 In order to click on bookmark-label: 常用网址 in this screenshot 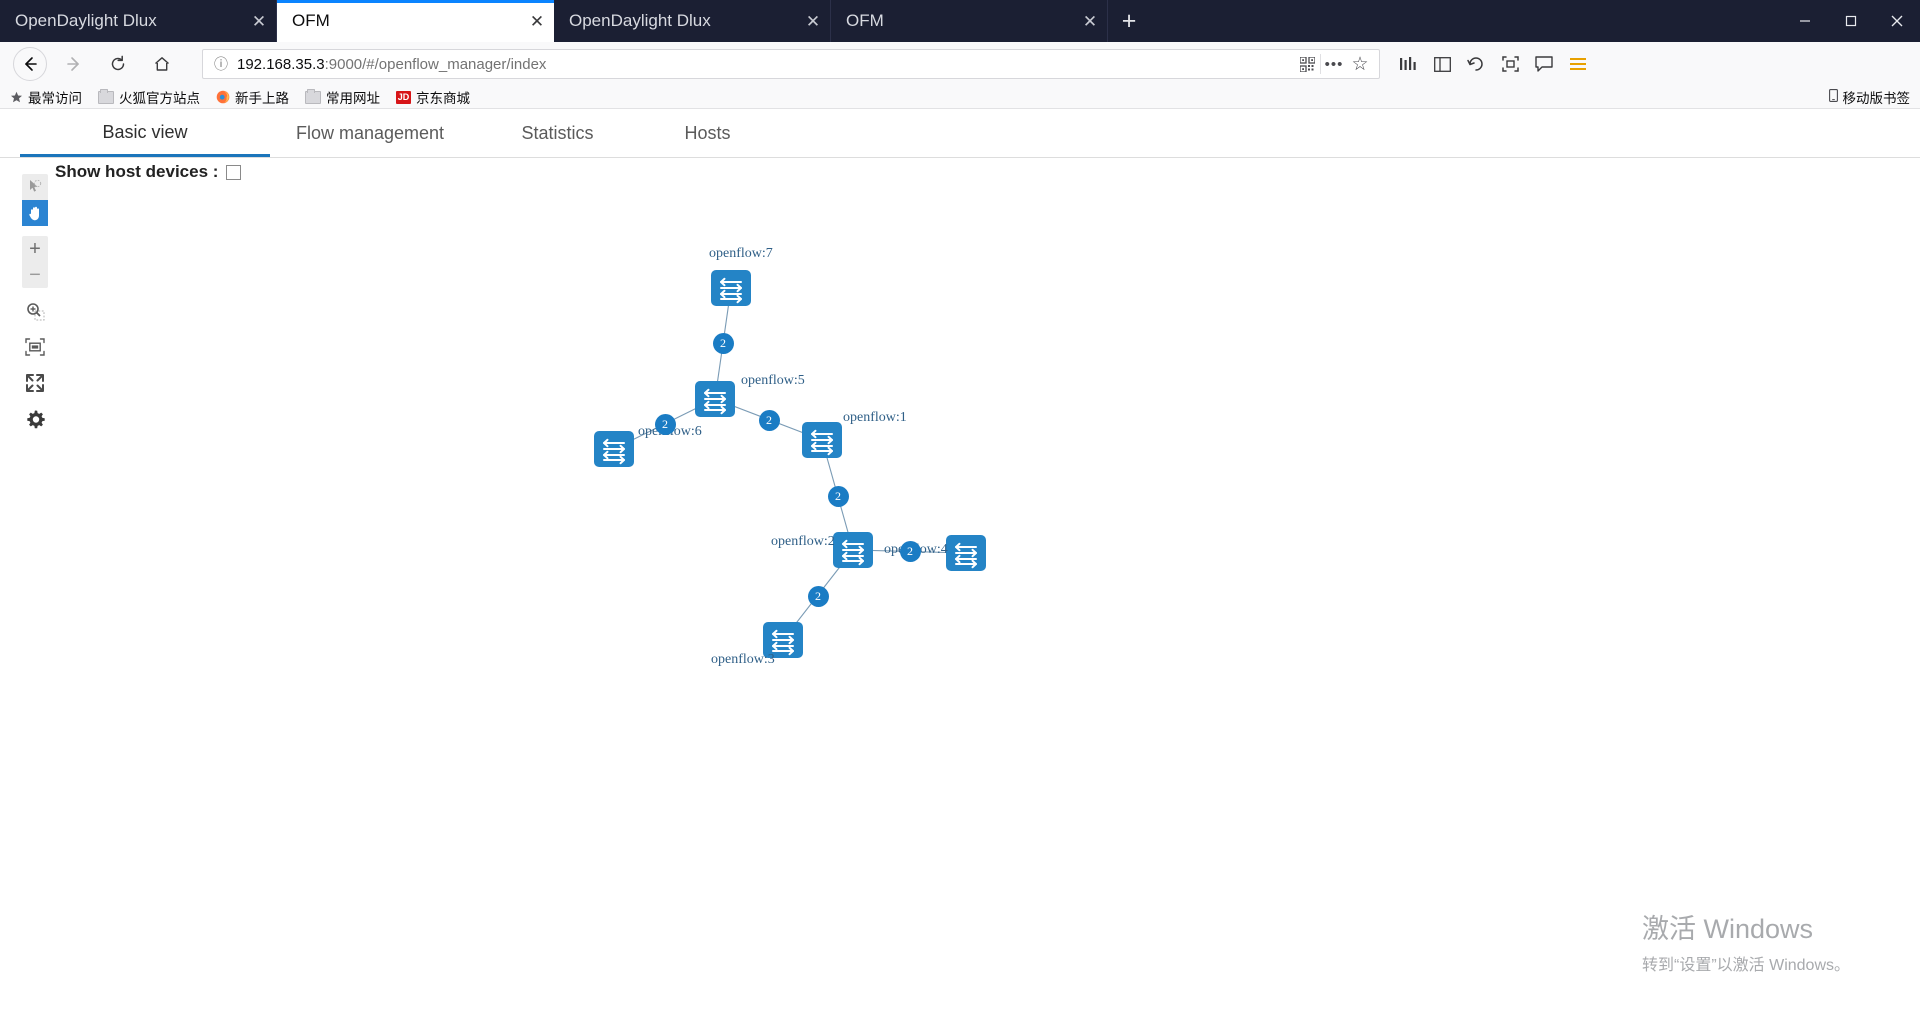, I will do `click(353, 98)`.